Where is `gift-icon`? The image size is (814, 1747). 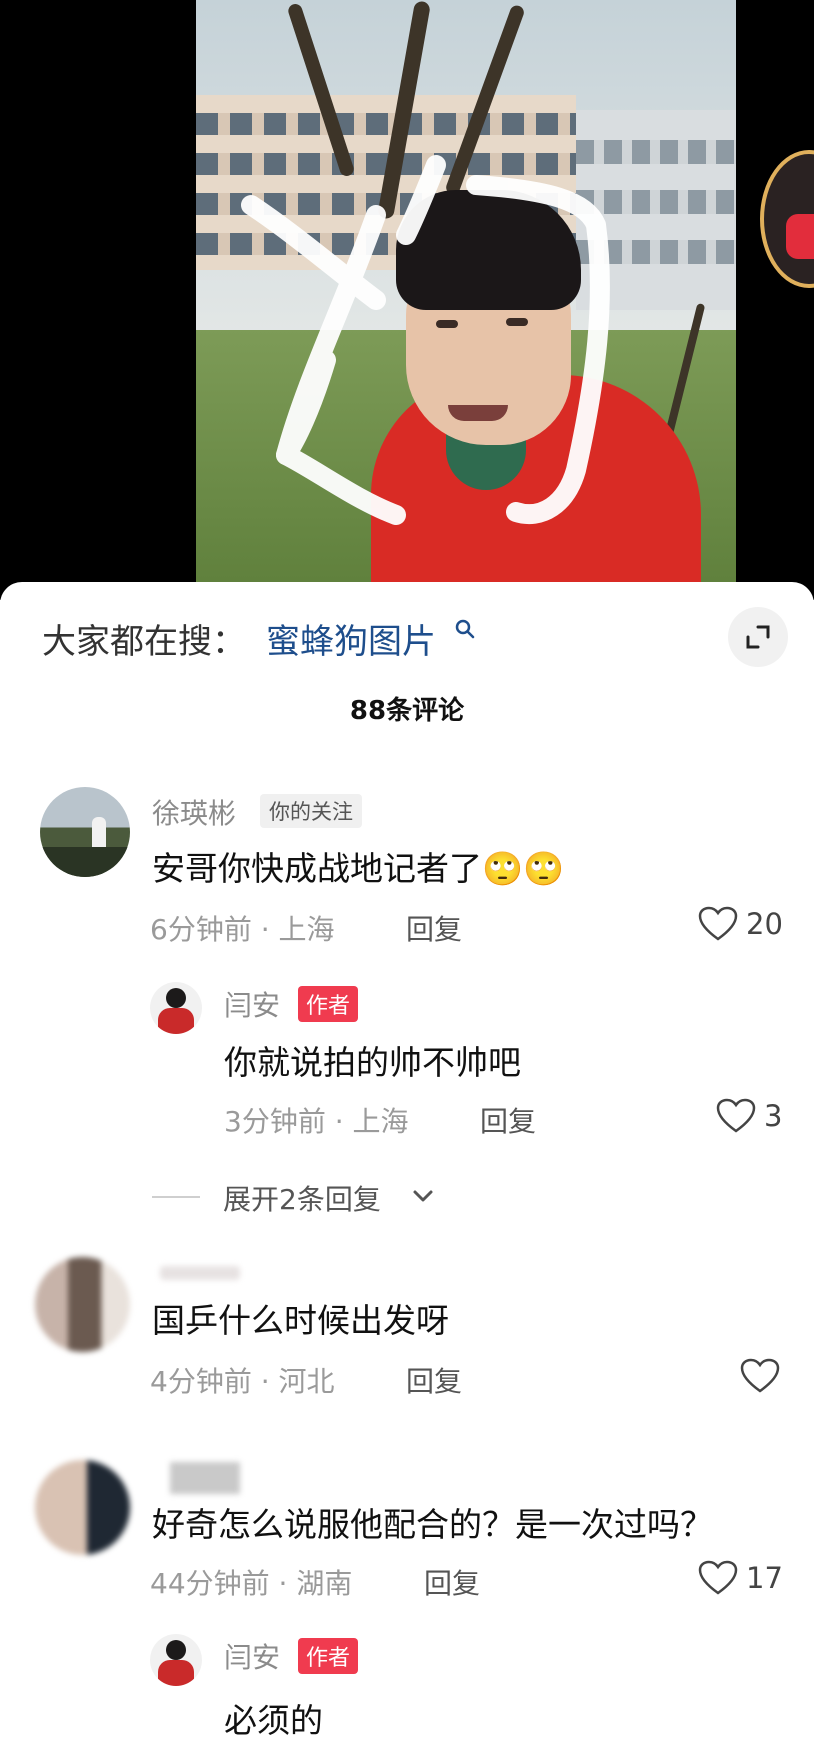 gift-icon is located at coordinates (800, 236).